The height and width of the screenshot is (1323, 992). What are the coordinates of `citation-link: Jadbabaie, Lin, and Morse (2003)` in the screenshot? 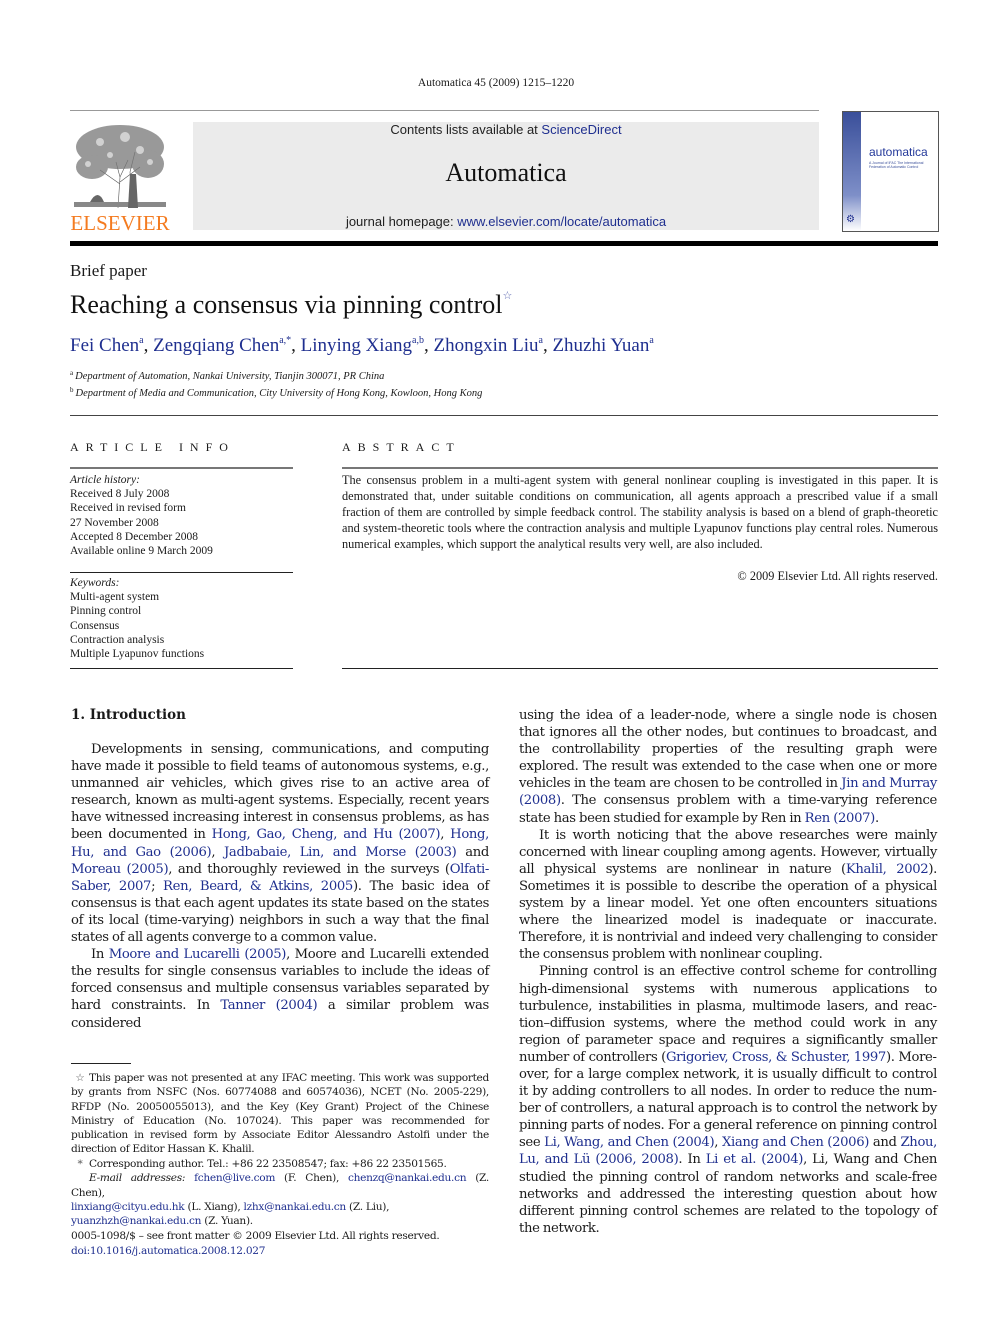 It's located at (340, 852).